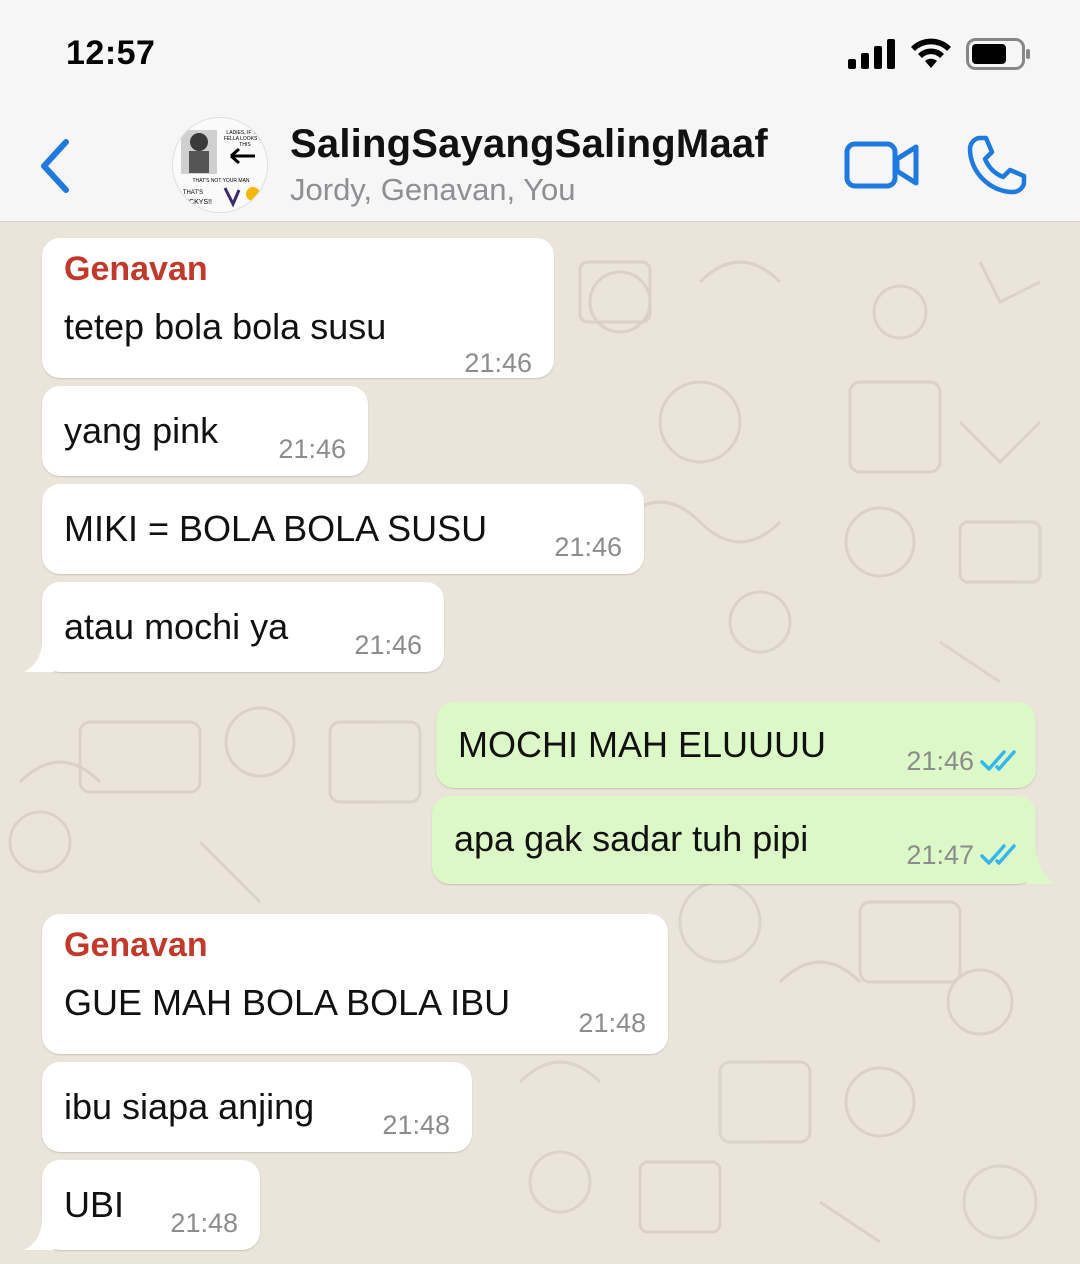 This screenshot has height=1264, width=1080. What do you see at coordinates (433, 190) in the screenshot?
I see `chat-participants: Jordy, Genavan, You` at bounding box center [433, 190].